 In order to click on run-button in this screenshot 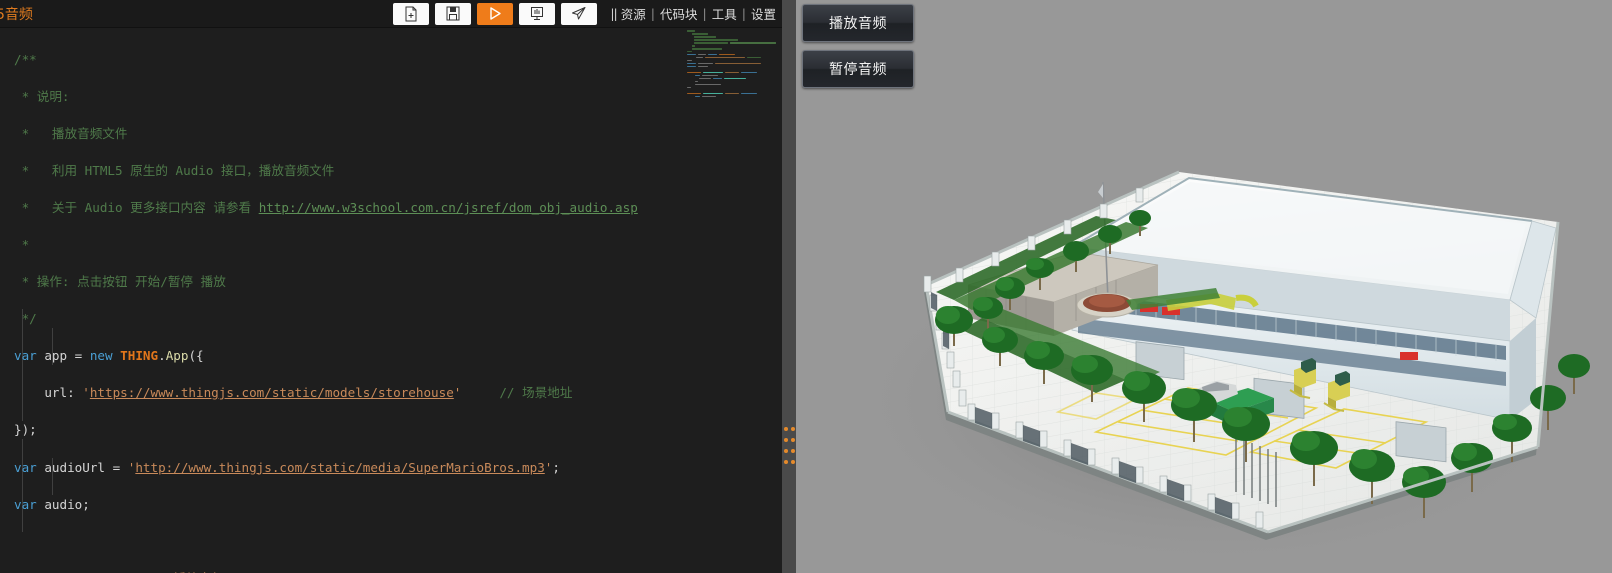, I will do `click(495, 13)`.